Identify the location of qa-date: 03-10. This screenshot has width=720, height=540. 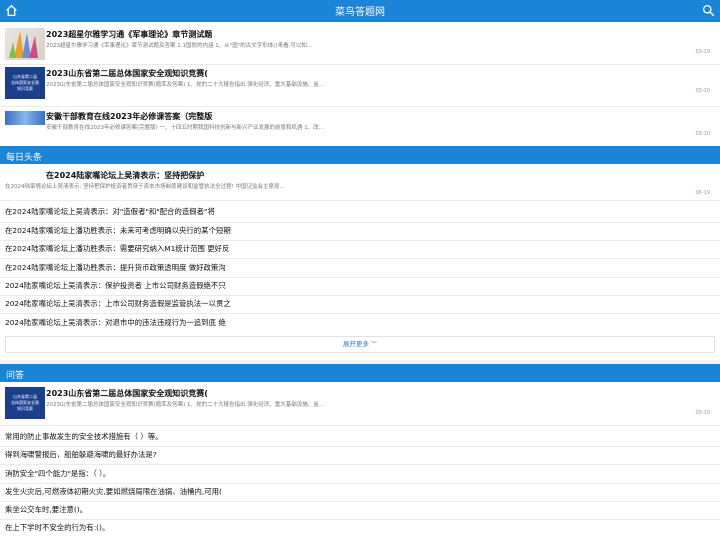
(702, 413).